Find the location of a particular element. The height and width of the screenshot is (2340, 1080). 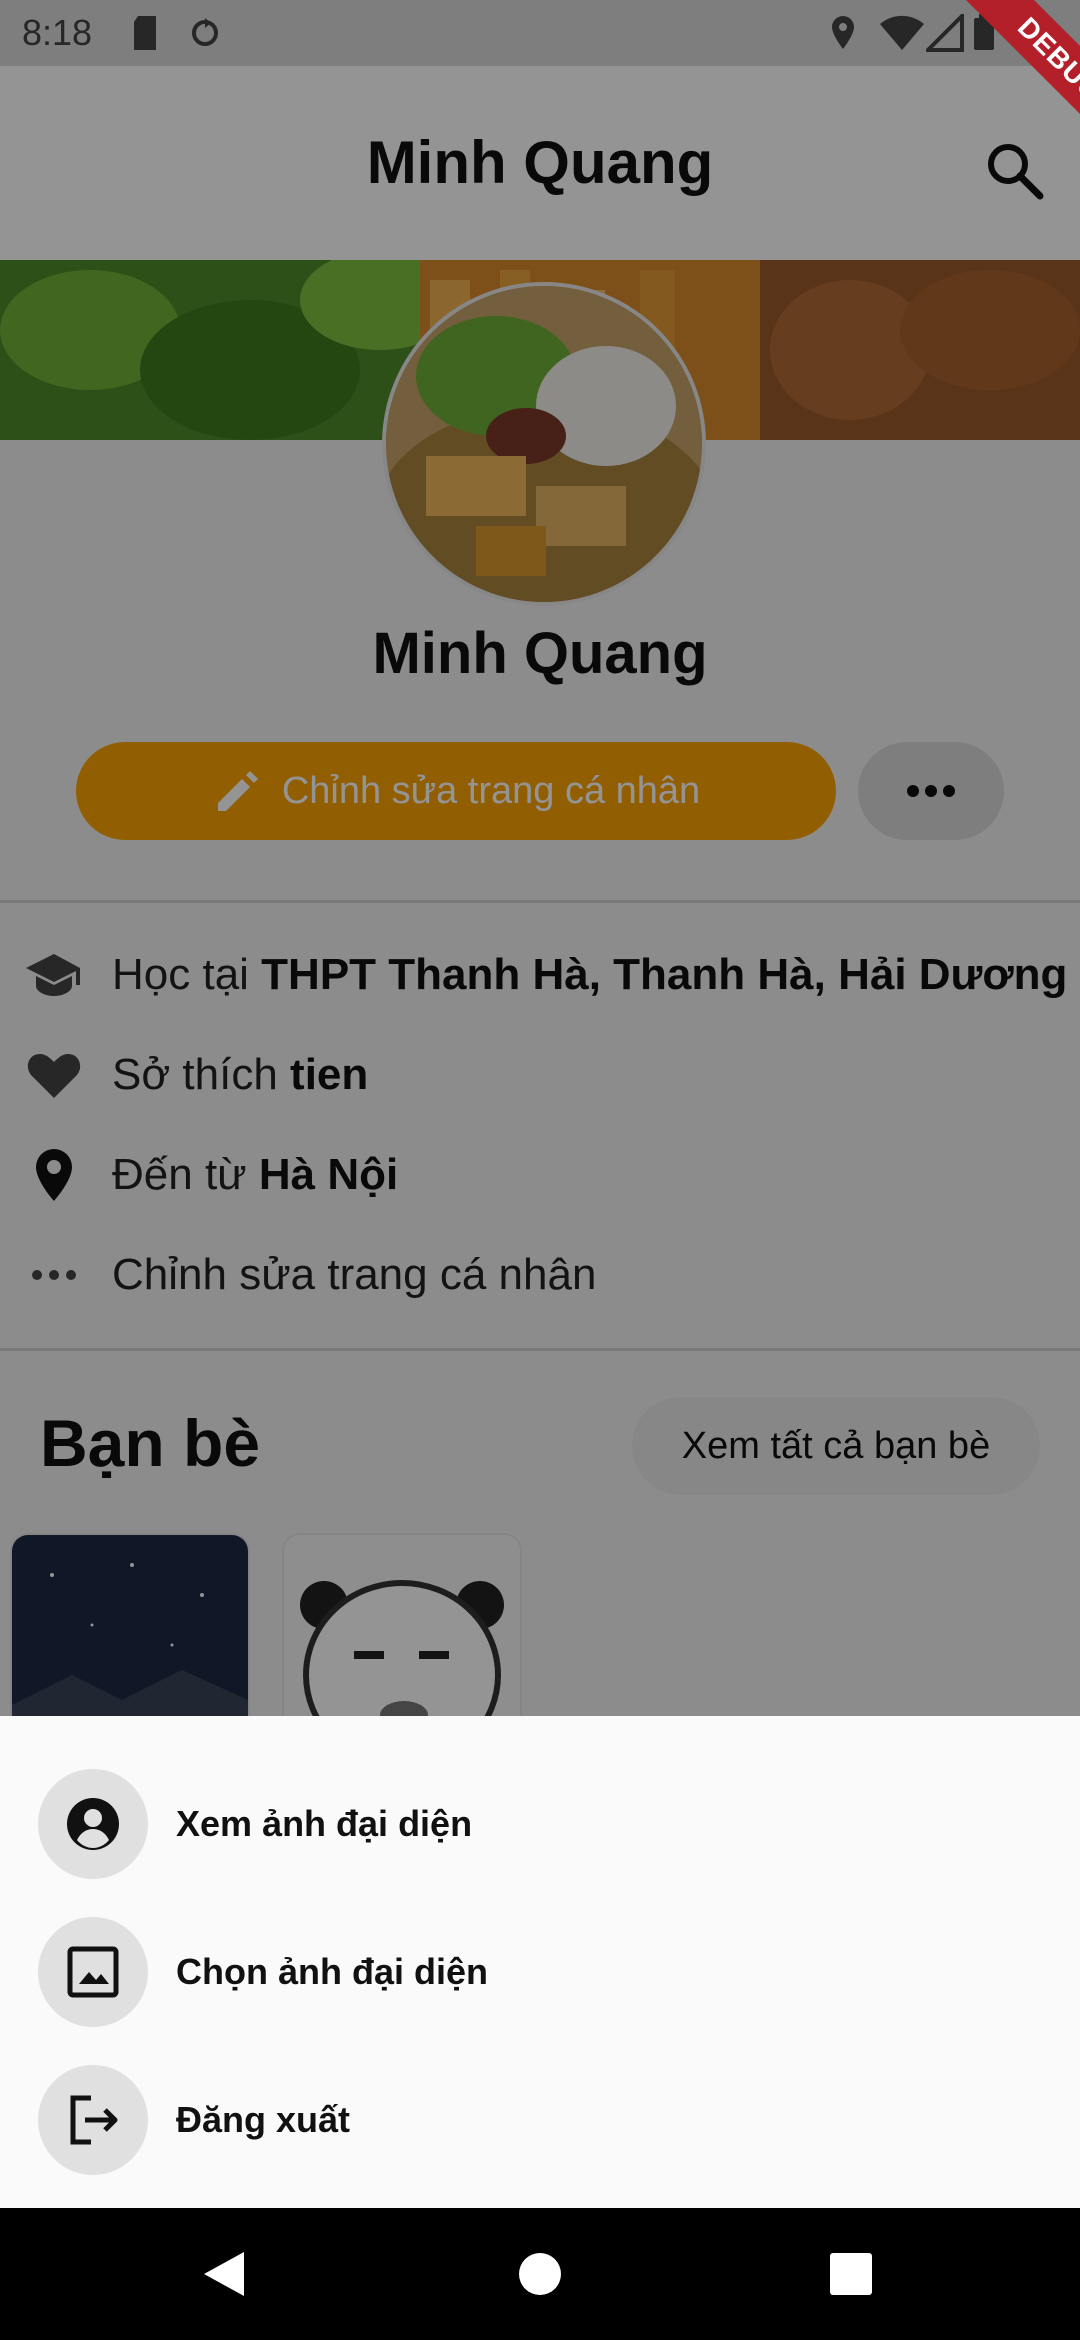

logout-icon is located at coordinates (94, 2120).